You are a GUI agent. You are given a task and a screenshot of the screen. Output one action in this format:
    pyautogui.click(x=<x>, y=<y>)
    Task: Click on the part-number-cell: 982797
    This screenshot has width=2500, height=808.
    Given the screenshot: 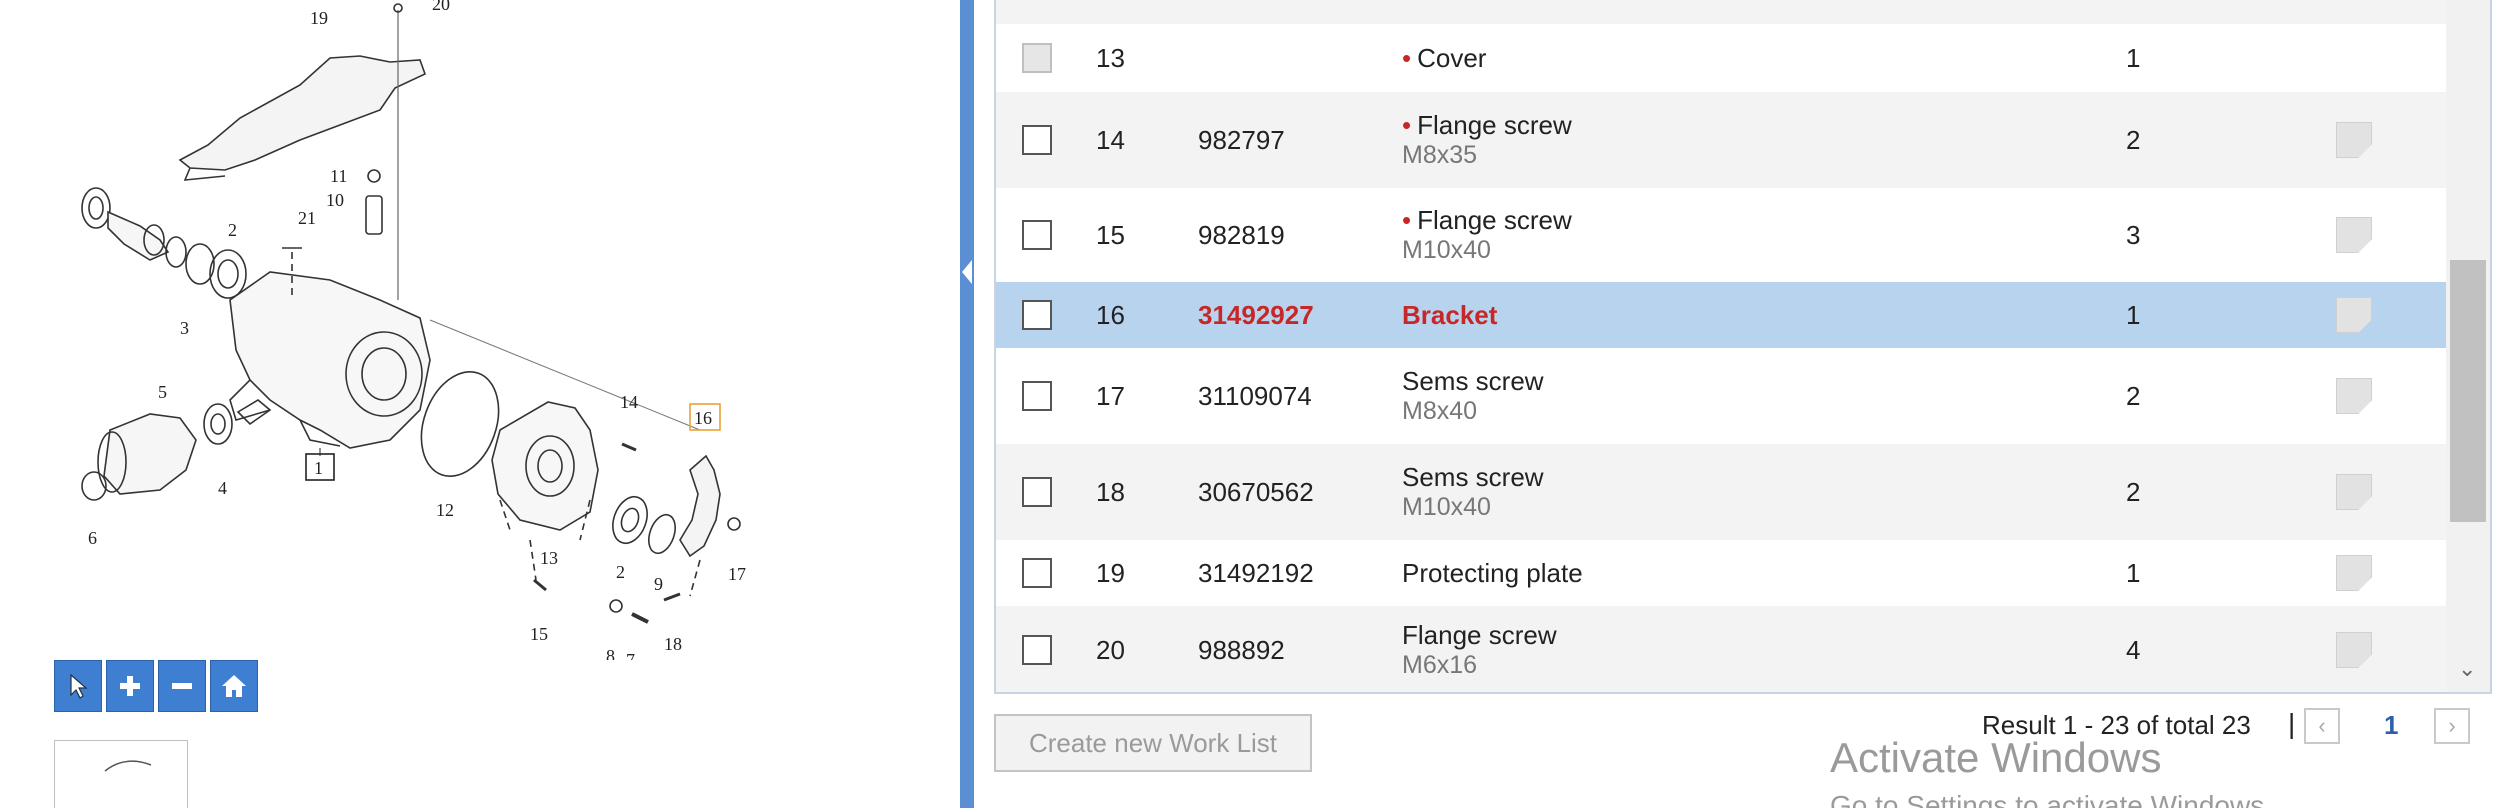 What is the action you would take?
    pyautogui.click(x=1241, y=140)
    